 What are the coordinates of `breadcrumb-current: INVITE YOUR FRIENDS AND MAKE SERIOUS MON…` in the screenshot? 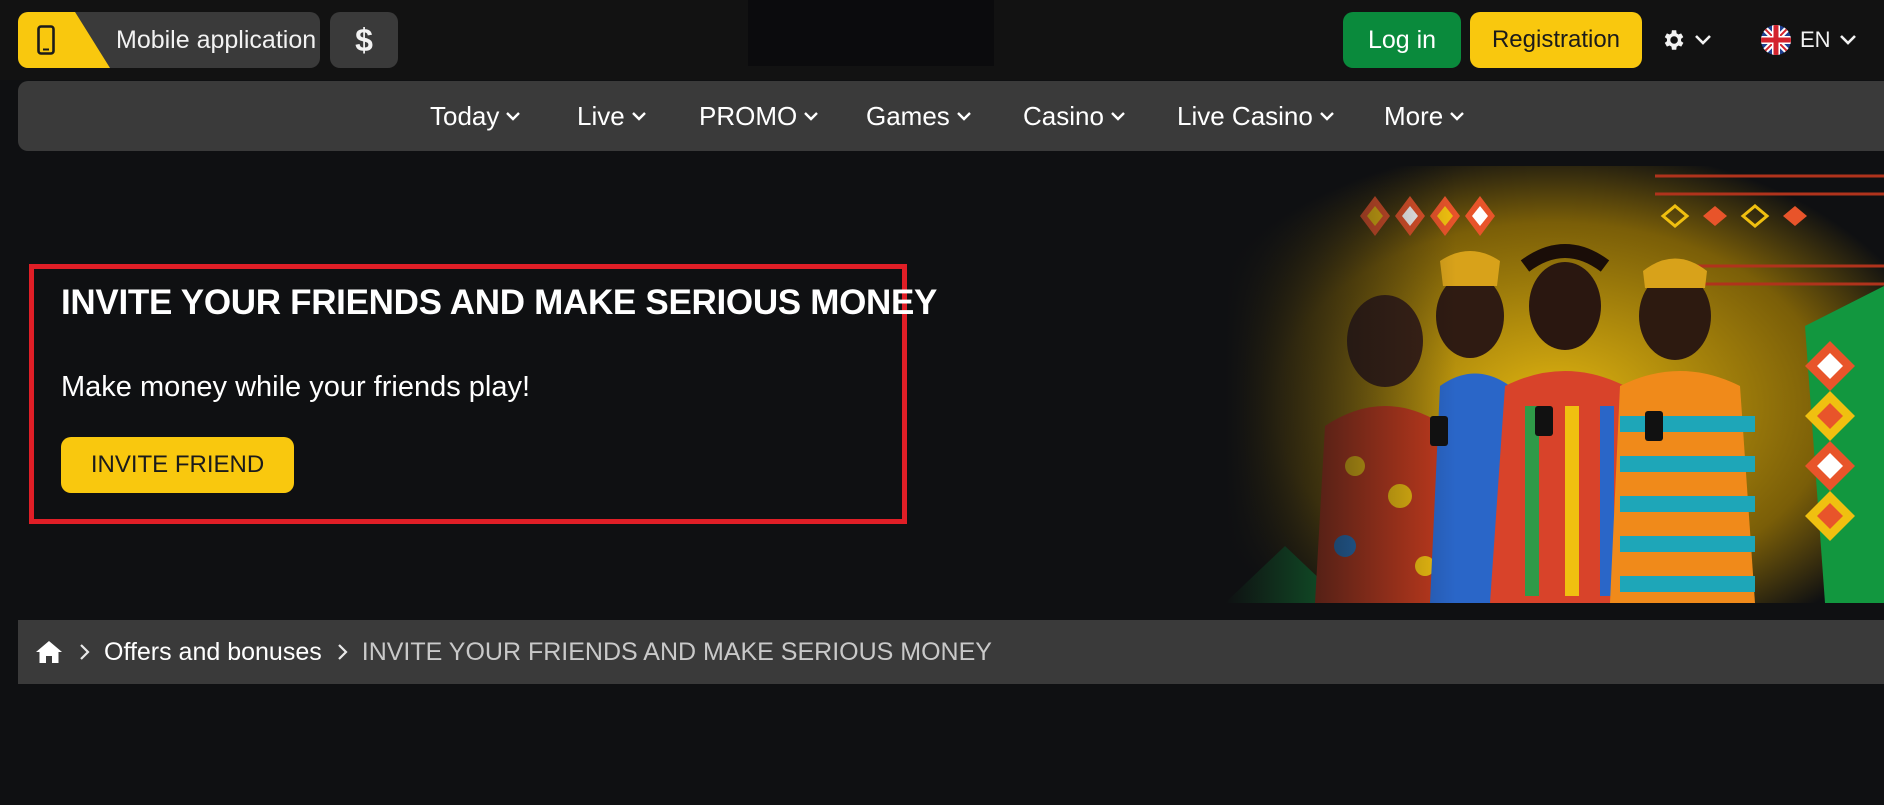 It's located at (676, 651).